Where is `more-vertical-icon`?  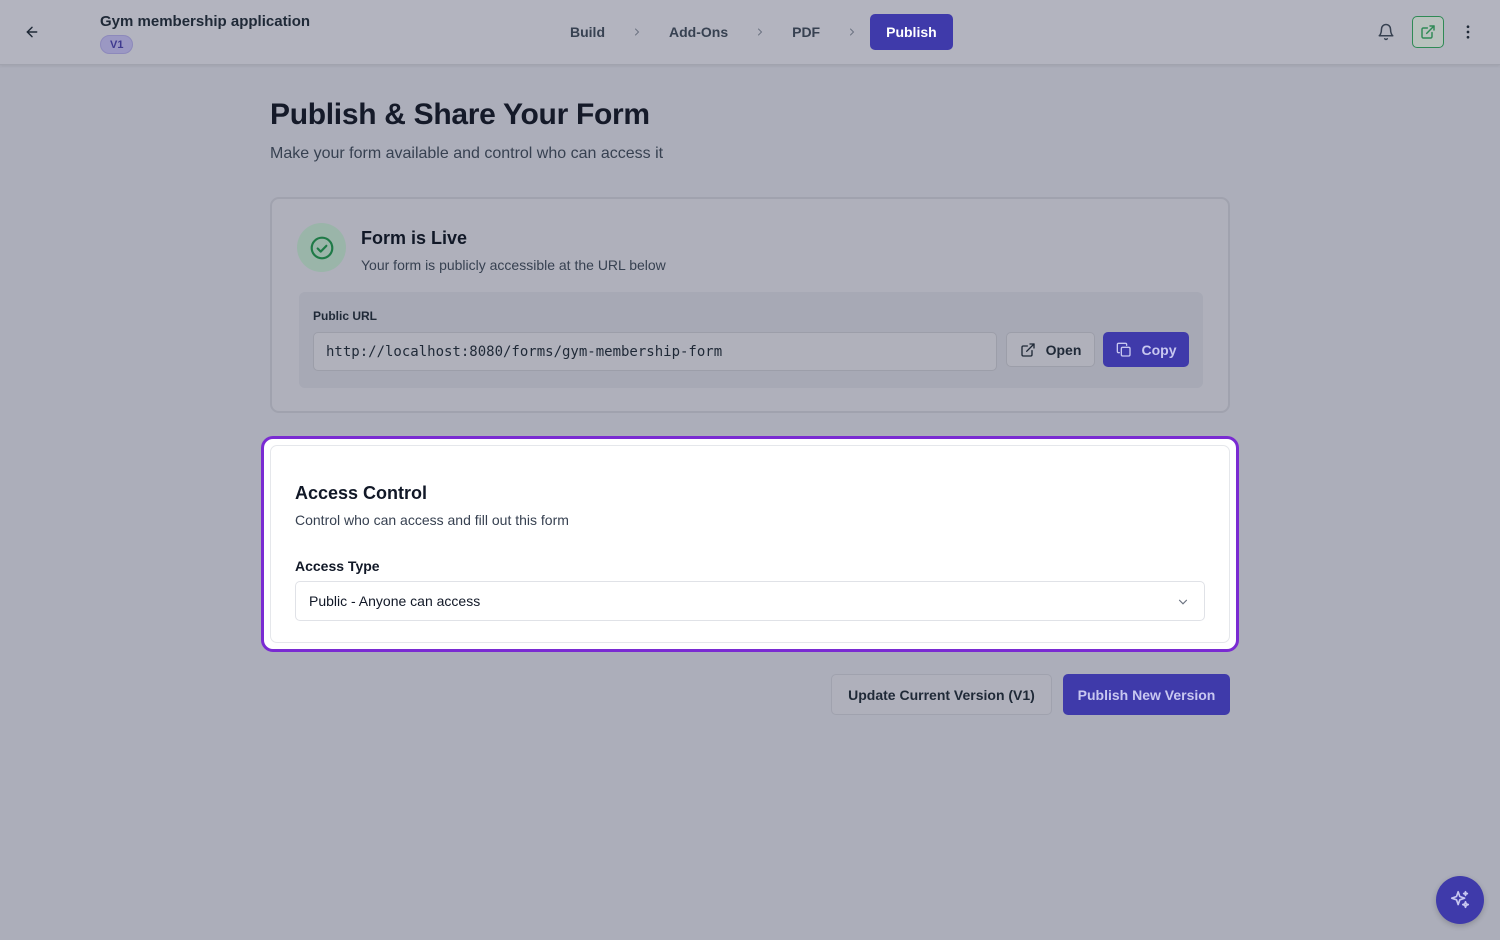 more-vertical-icon is located at coordinates (1468, 32).